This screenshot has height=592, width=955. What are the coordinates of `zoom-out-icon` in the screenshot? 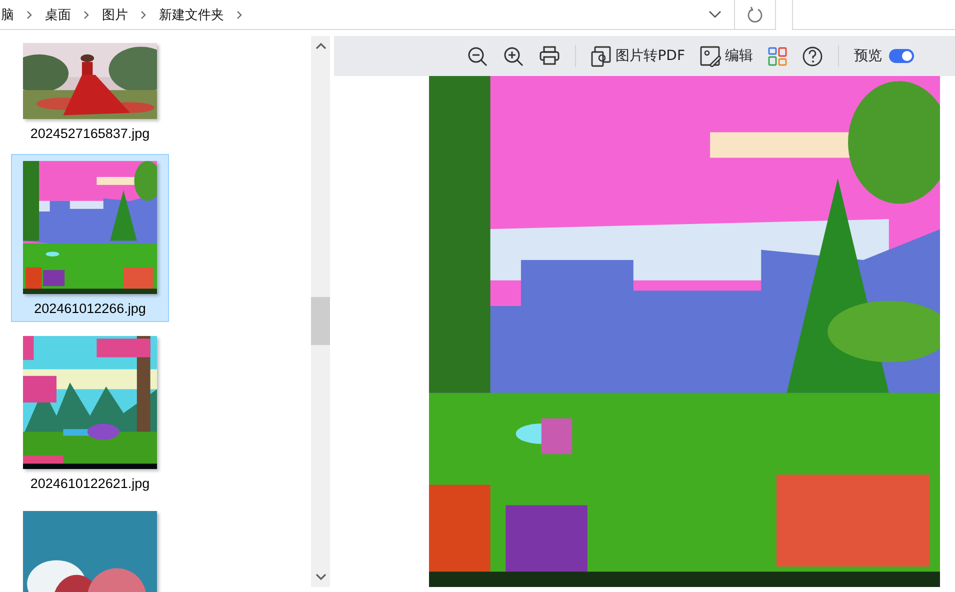 It's located at (477, 56).